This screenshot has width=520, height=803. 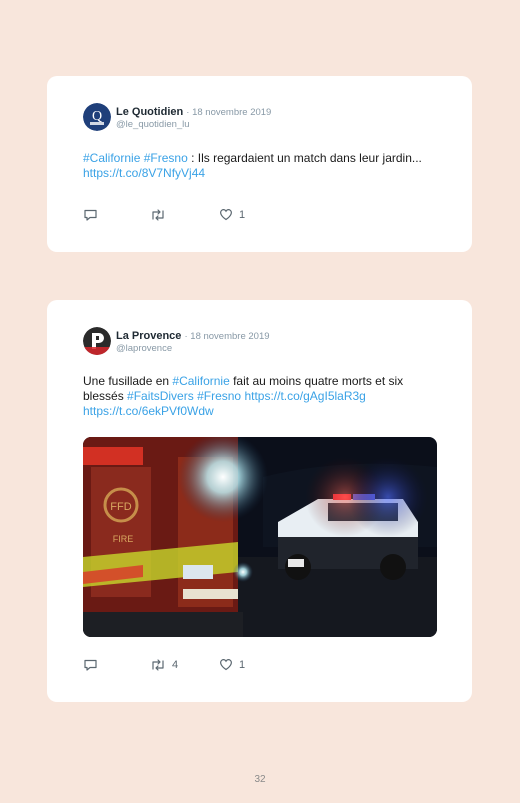 I want to click on author-handle: @laprovence, so click(x=144, y=348).